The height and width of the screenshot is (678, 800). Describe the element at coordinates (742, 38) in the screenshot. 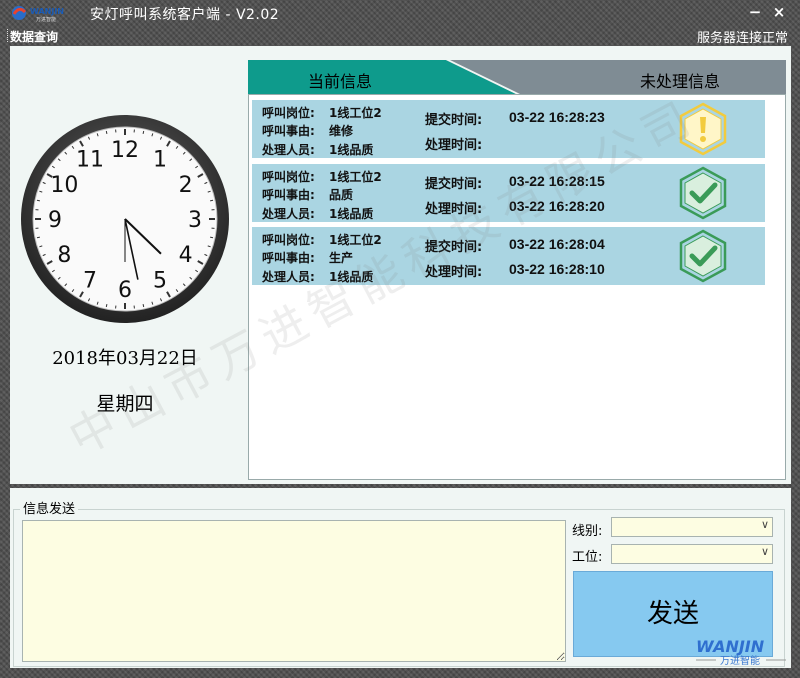

I see `server-status: 服务器连接正常` at that location.